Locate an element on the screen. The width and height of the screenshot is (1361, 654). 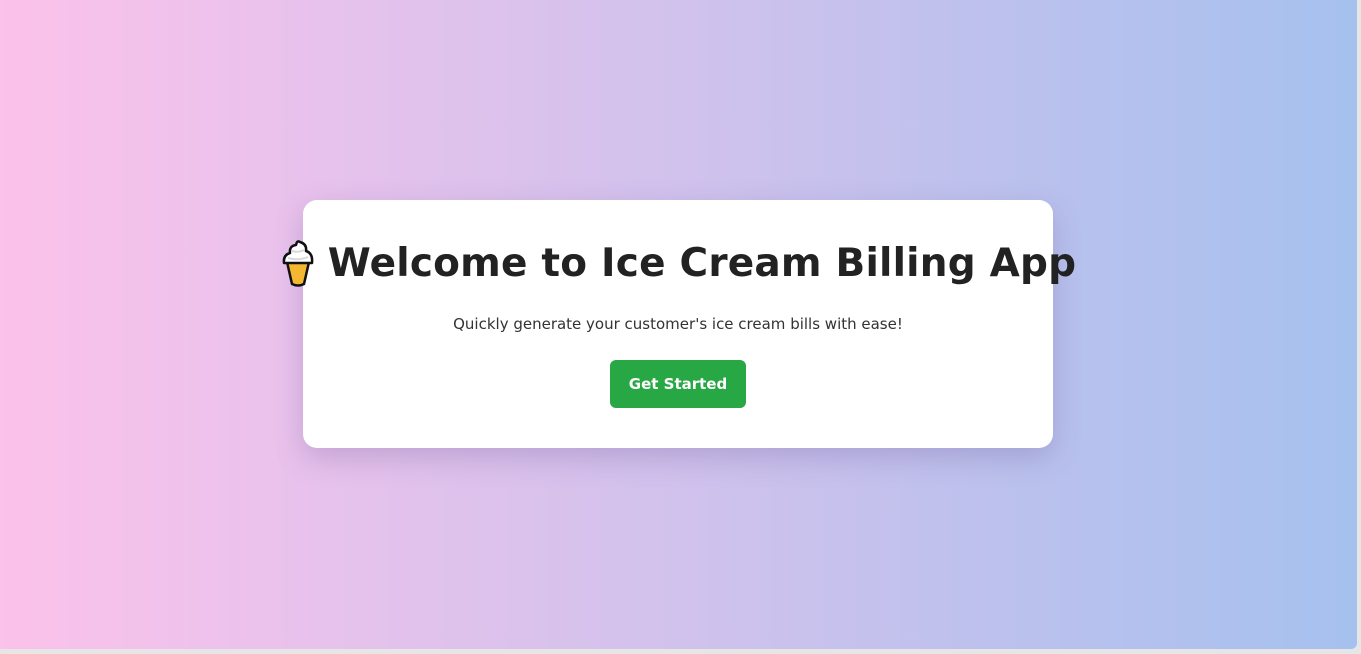
page-title: Welcome to Ice Cream Billing App is located at coordinates (702, 263).